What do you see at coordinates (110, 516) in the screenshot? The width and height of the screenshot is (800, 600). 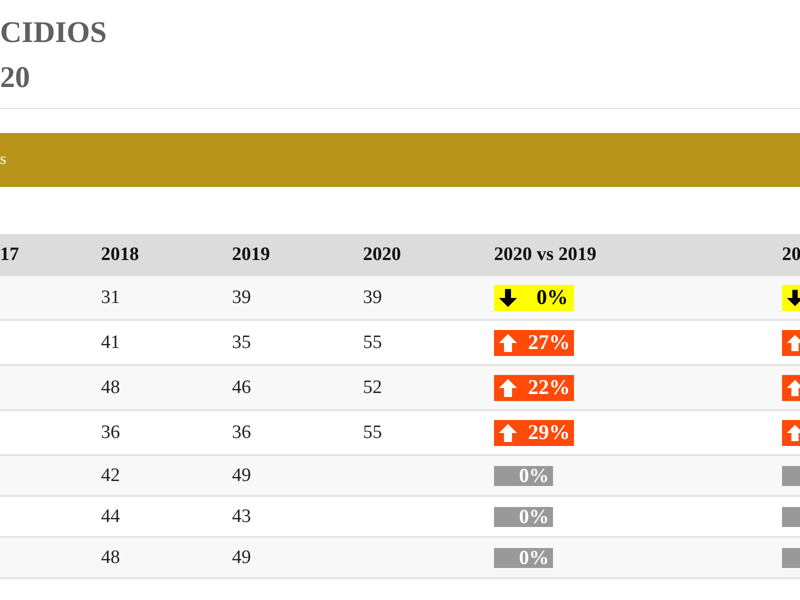 I see `table-cell: 44` at bounding box center [110, 516].